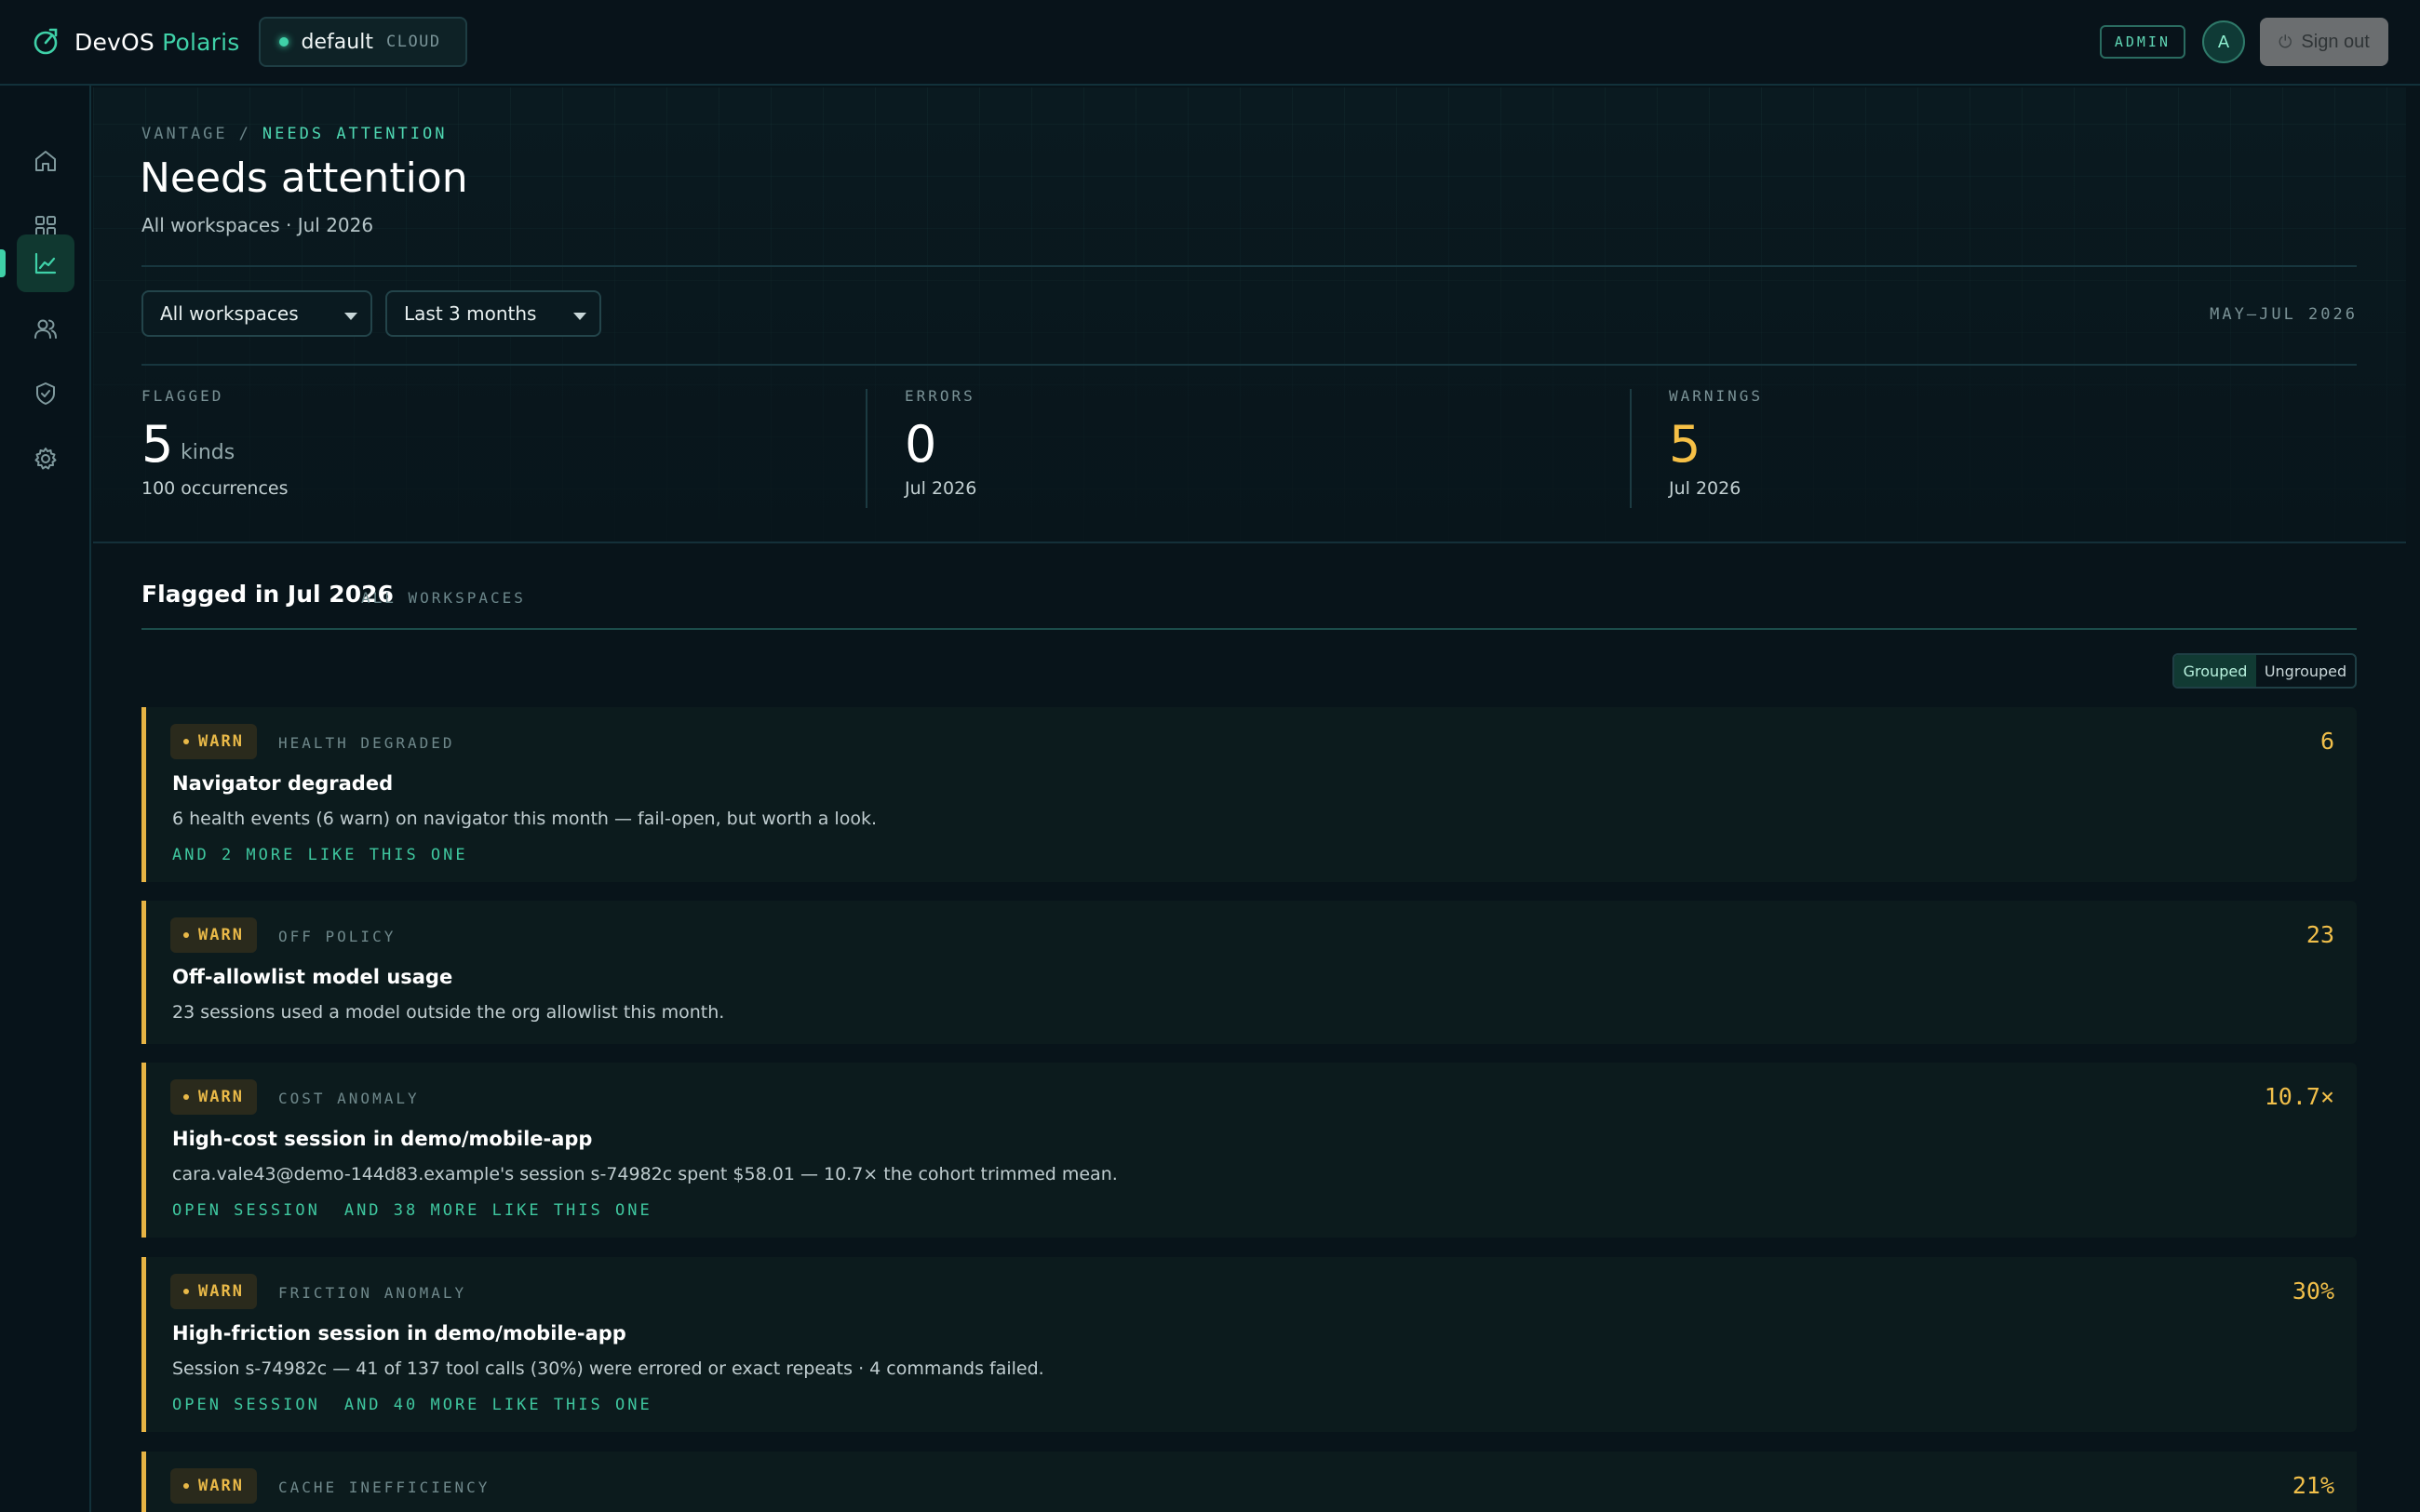  I want to click on alert-links: AND 2 MORE LIKE THIS ONE, so click(332, 855).